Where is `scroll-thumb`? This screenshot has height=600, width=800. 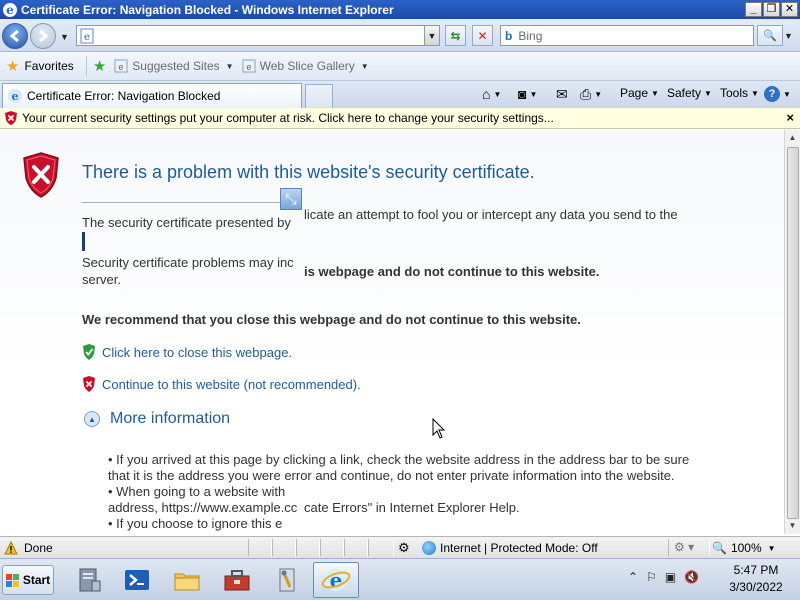
scroll-thumb is located at coordinates (793, 333).